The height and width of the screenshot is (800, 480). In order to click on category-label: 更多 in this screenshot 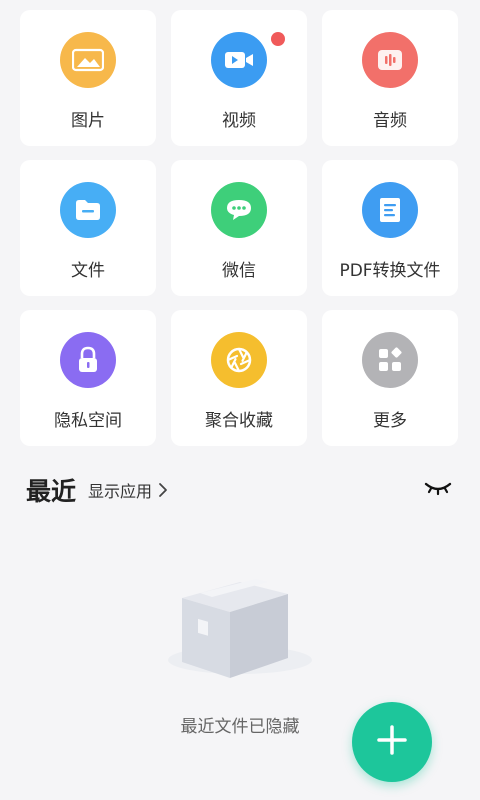, I will do `click(390, 421)`.